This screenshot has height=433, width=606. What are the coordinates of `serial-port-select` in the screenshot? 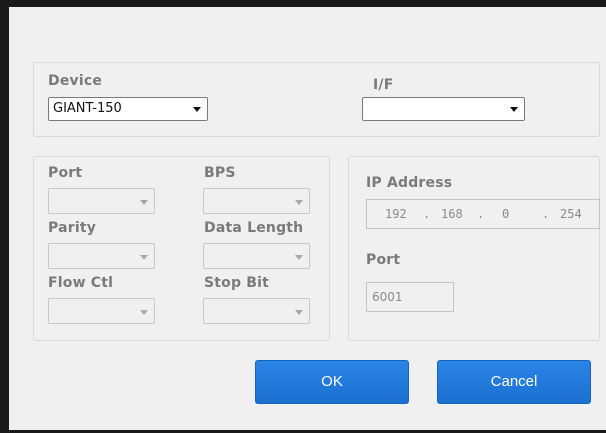 It's located at (101, 201).